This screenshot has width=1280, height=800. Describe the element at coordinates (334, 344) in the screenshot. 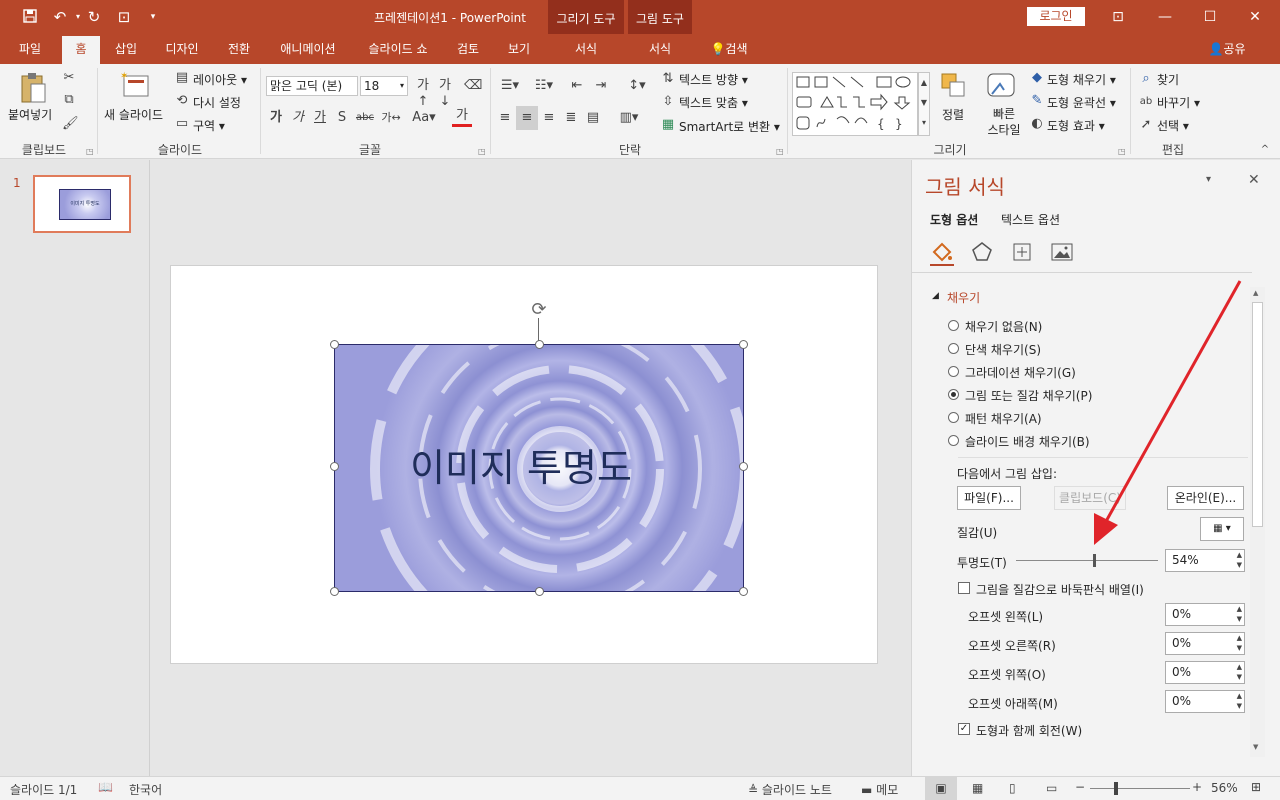

I see `resize-handle-nw` at that location.